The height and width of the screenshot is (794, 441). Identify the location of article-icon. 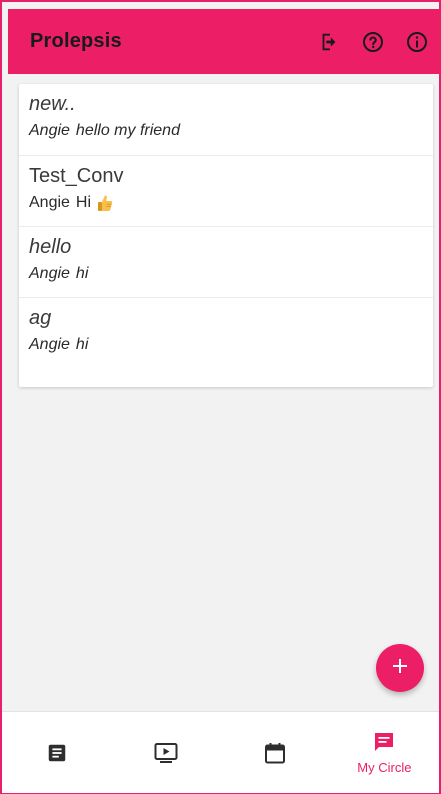
(57, 753).